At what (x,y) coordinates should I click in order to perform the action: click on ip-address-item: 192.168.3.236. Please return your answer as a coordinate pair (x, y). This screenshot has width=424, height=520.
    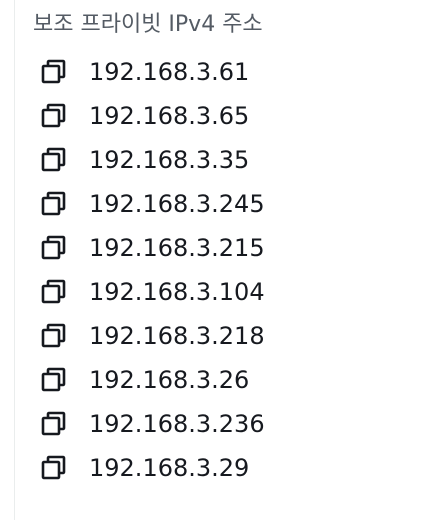
    Looking at the image, I should click on (153, 424).